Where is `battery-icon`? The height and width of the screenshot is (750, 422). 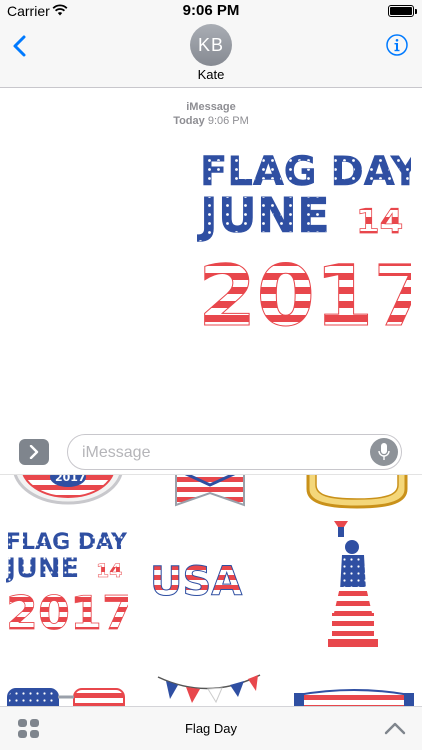
battery-icon is located at coordinates (402, 11).